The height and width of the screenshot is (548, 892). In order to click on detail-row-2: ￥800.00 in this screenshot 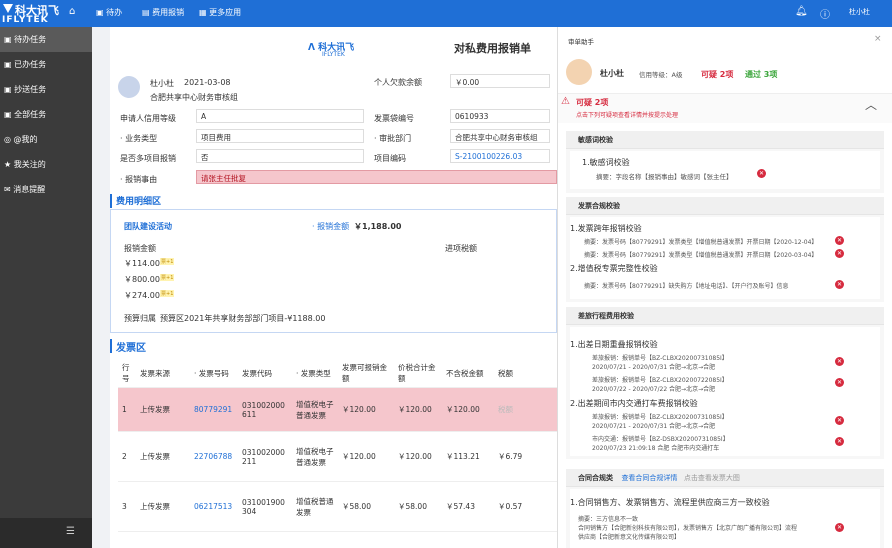, I will do `click(142, 279)`.